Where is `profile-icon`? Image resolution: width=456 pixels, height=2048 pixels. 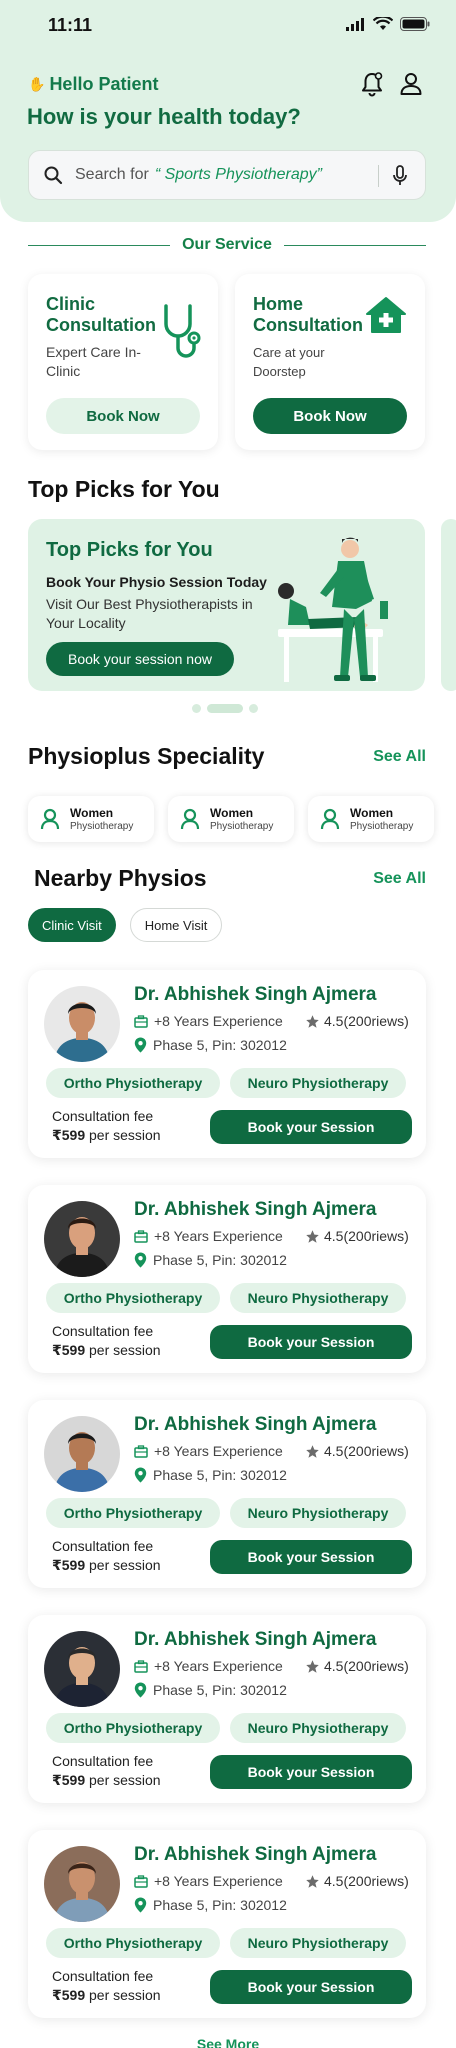
profile-icon is located at coordinates (411, 84).